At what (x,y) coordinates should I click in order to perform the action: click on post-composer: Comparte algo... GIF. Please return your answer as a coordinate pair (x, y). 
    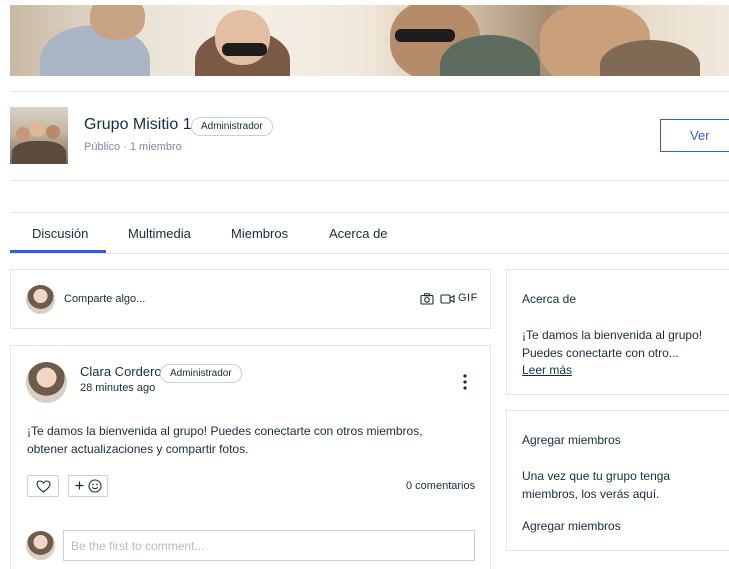
    Looking at the image, I should click on (250, 299).